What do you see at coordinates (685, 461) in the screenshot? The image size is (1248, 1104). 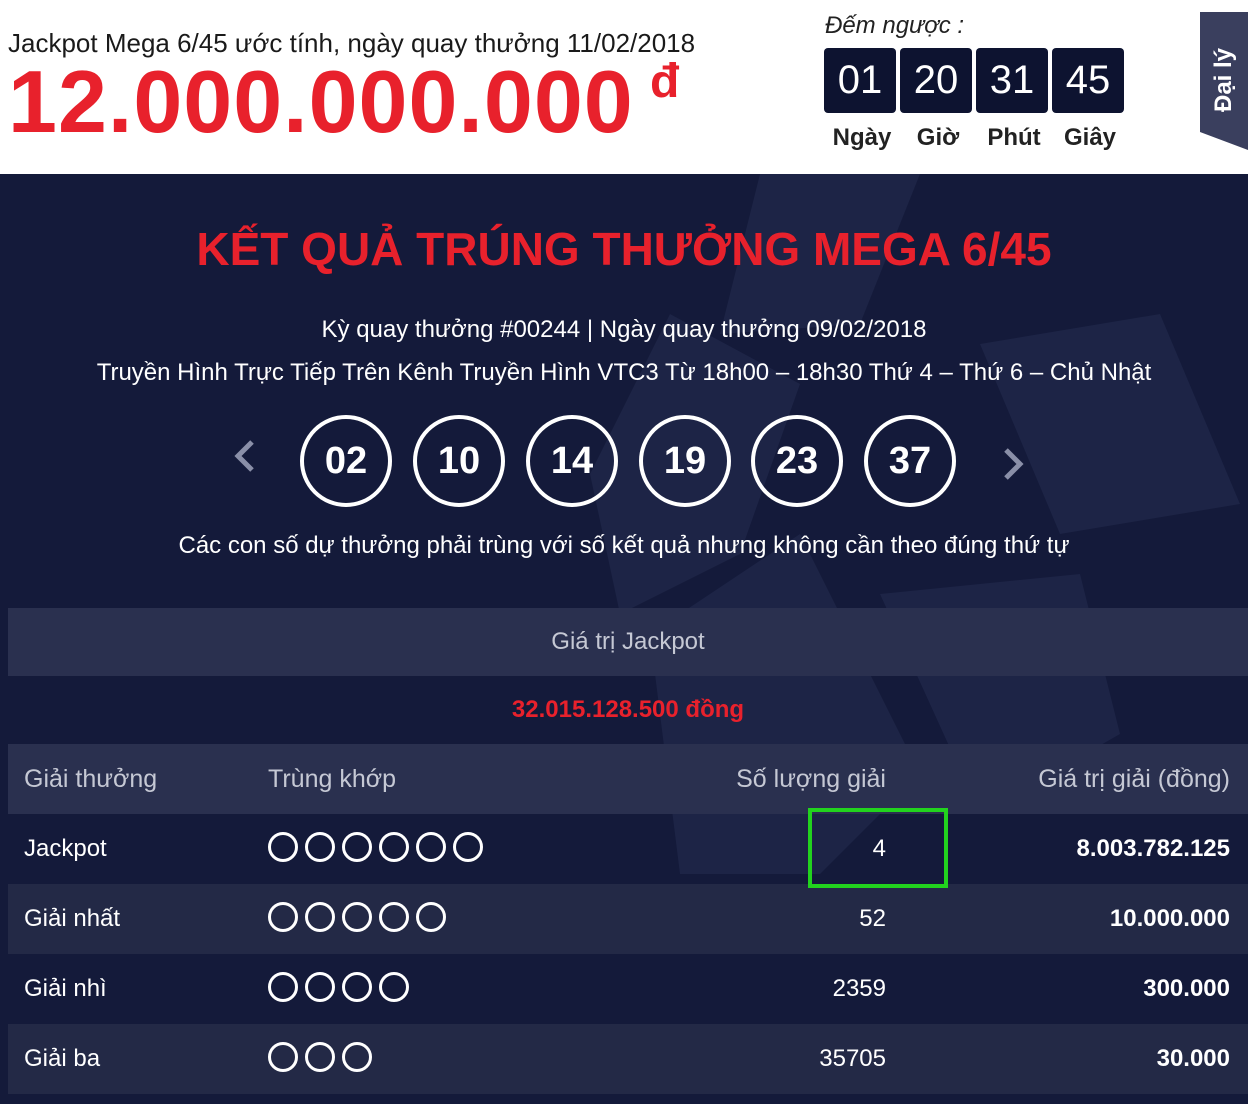 I see `winning-number-ball: 19` at bounding box center [685, 461].